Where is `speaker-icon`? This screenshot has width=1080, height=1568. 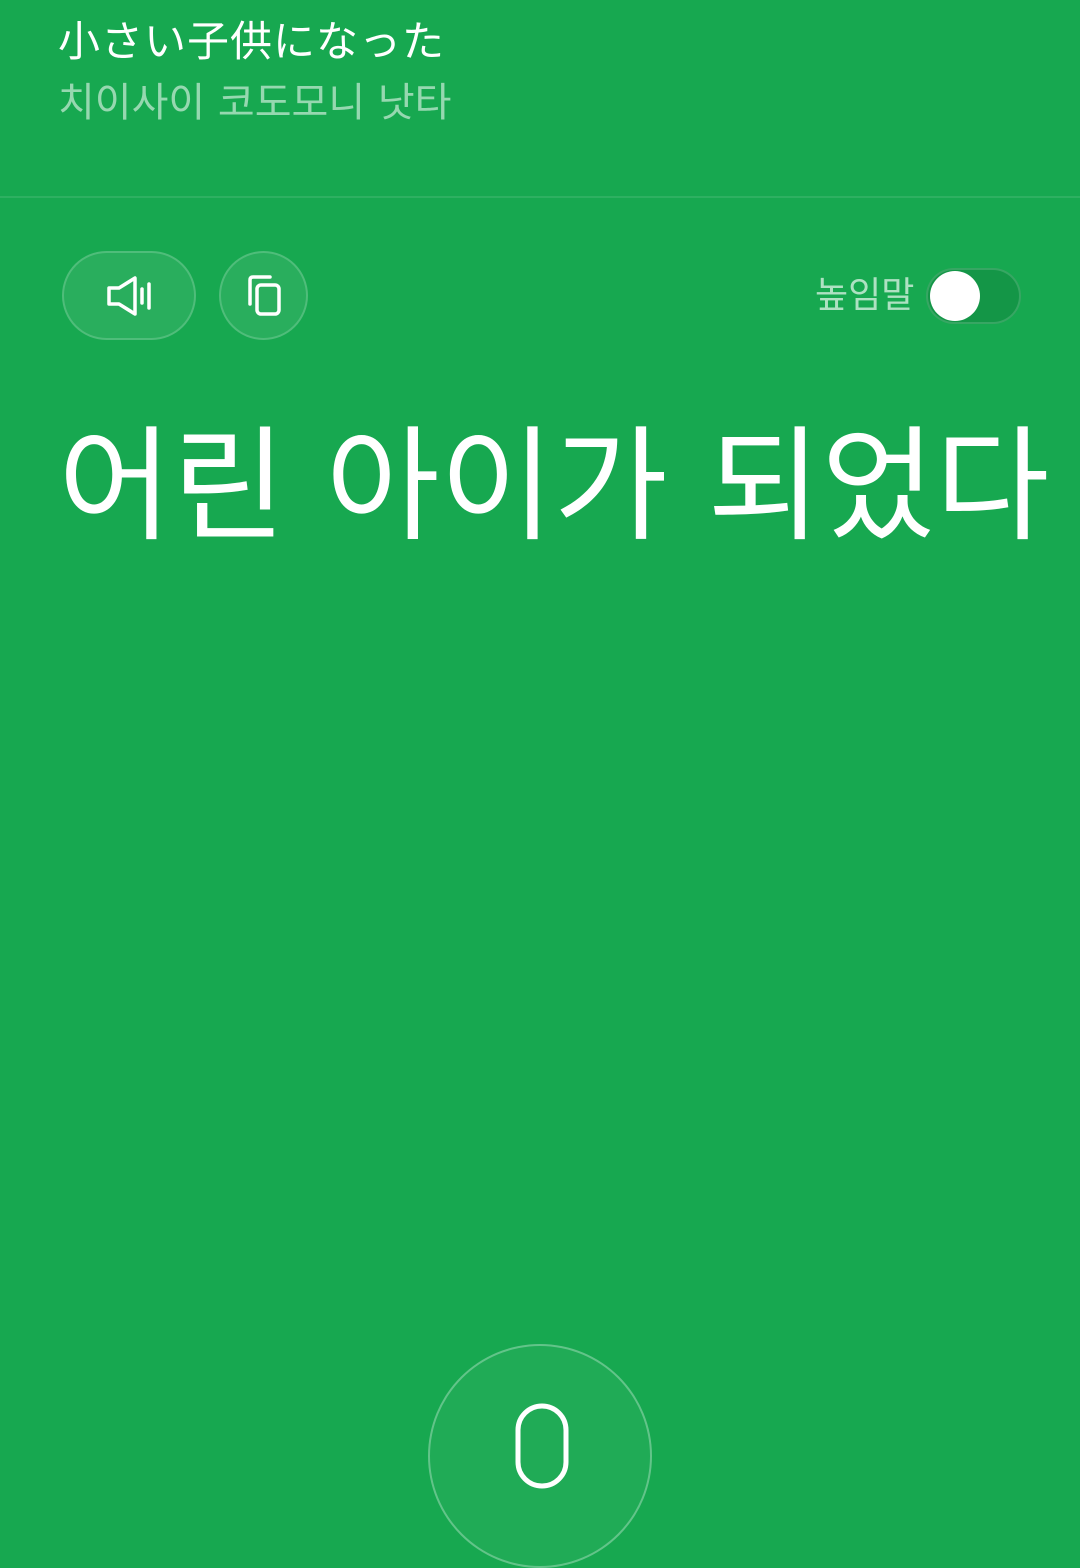 speaker-icon is located at coordinates (129, 295).